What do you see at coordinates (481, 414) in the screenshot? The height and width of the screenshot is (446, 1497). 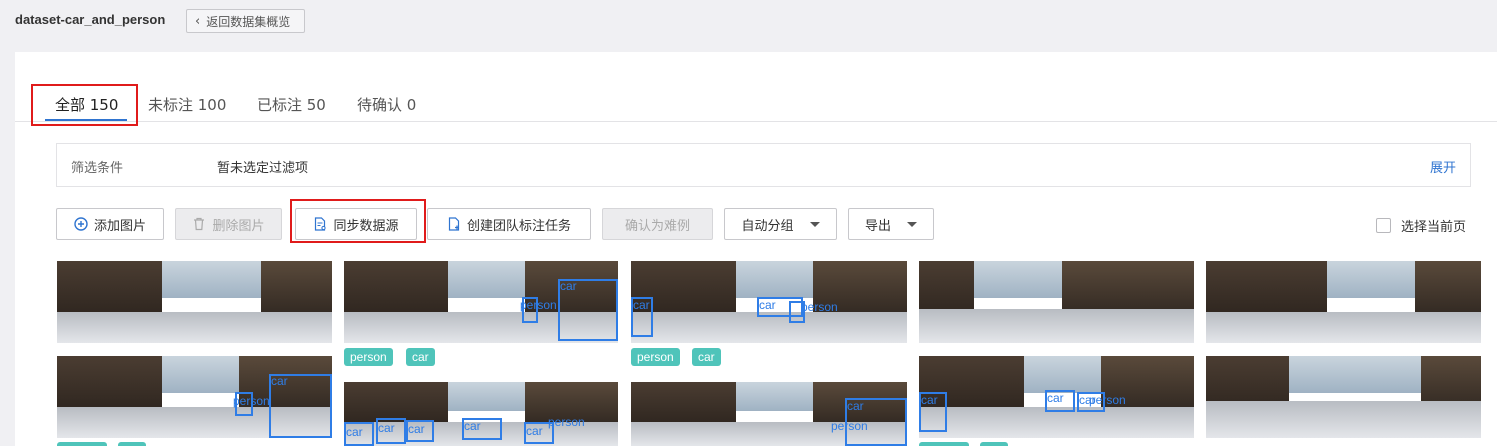 I see `image-thumbnail: car car car car car person` at bounding box center [481, 414].